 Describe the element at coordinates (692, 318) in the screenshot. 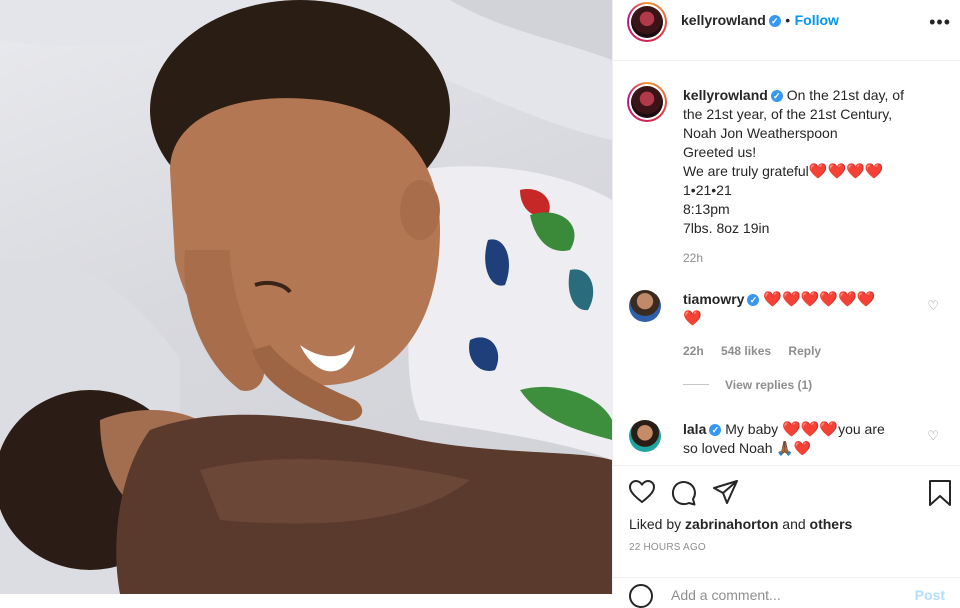

I see `comment-text-line2: ❤️` at that location.